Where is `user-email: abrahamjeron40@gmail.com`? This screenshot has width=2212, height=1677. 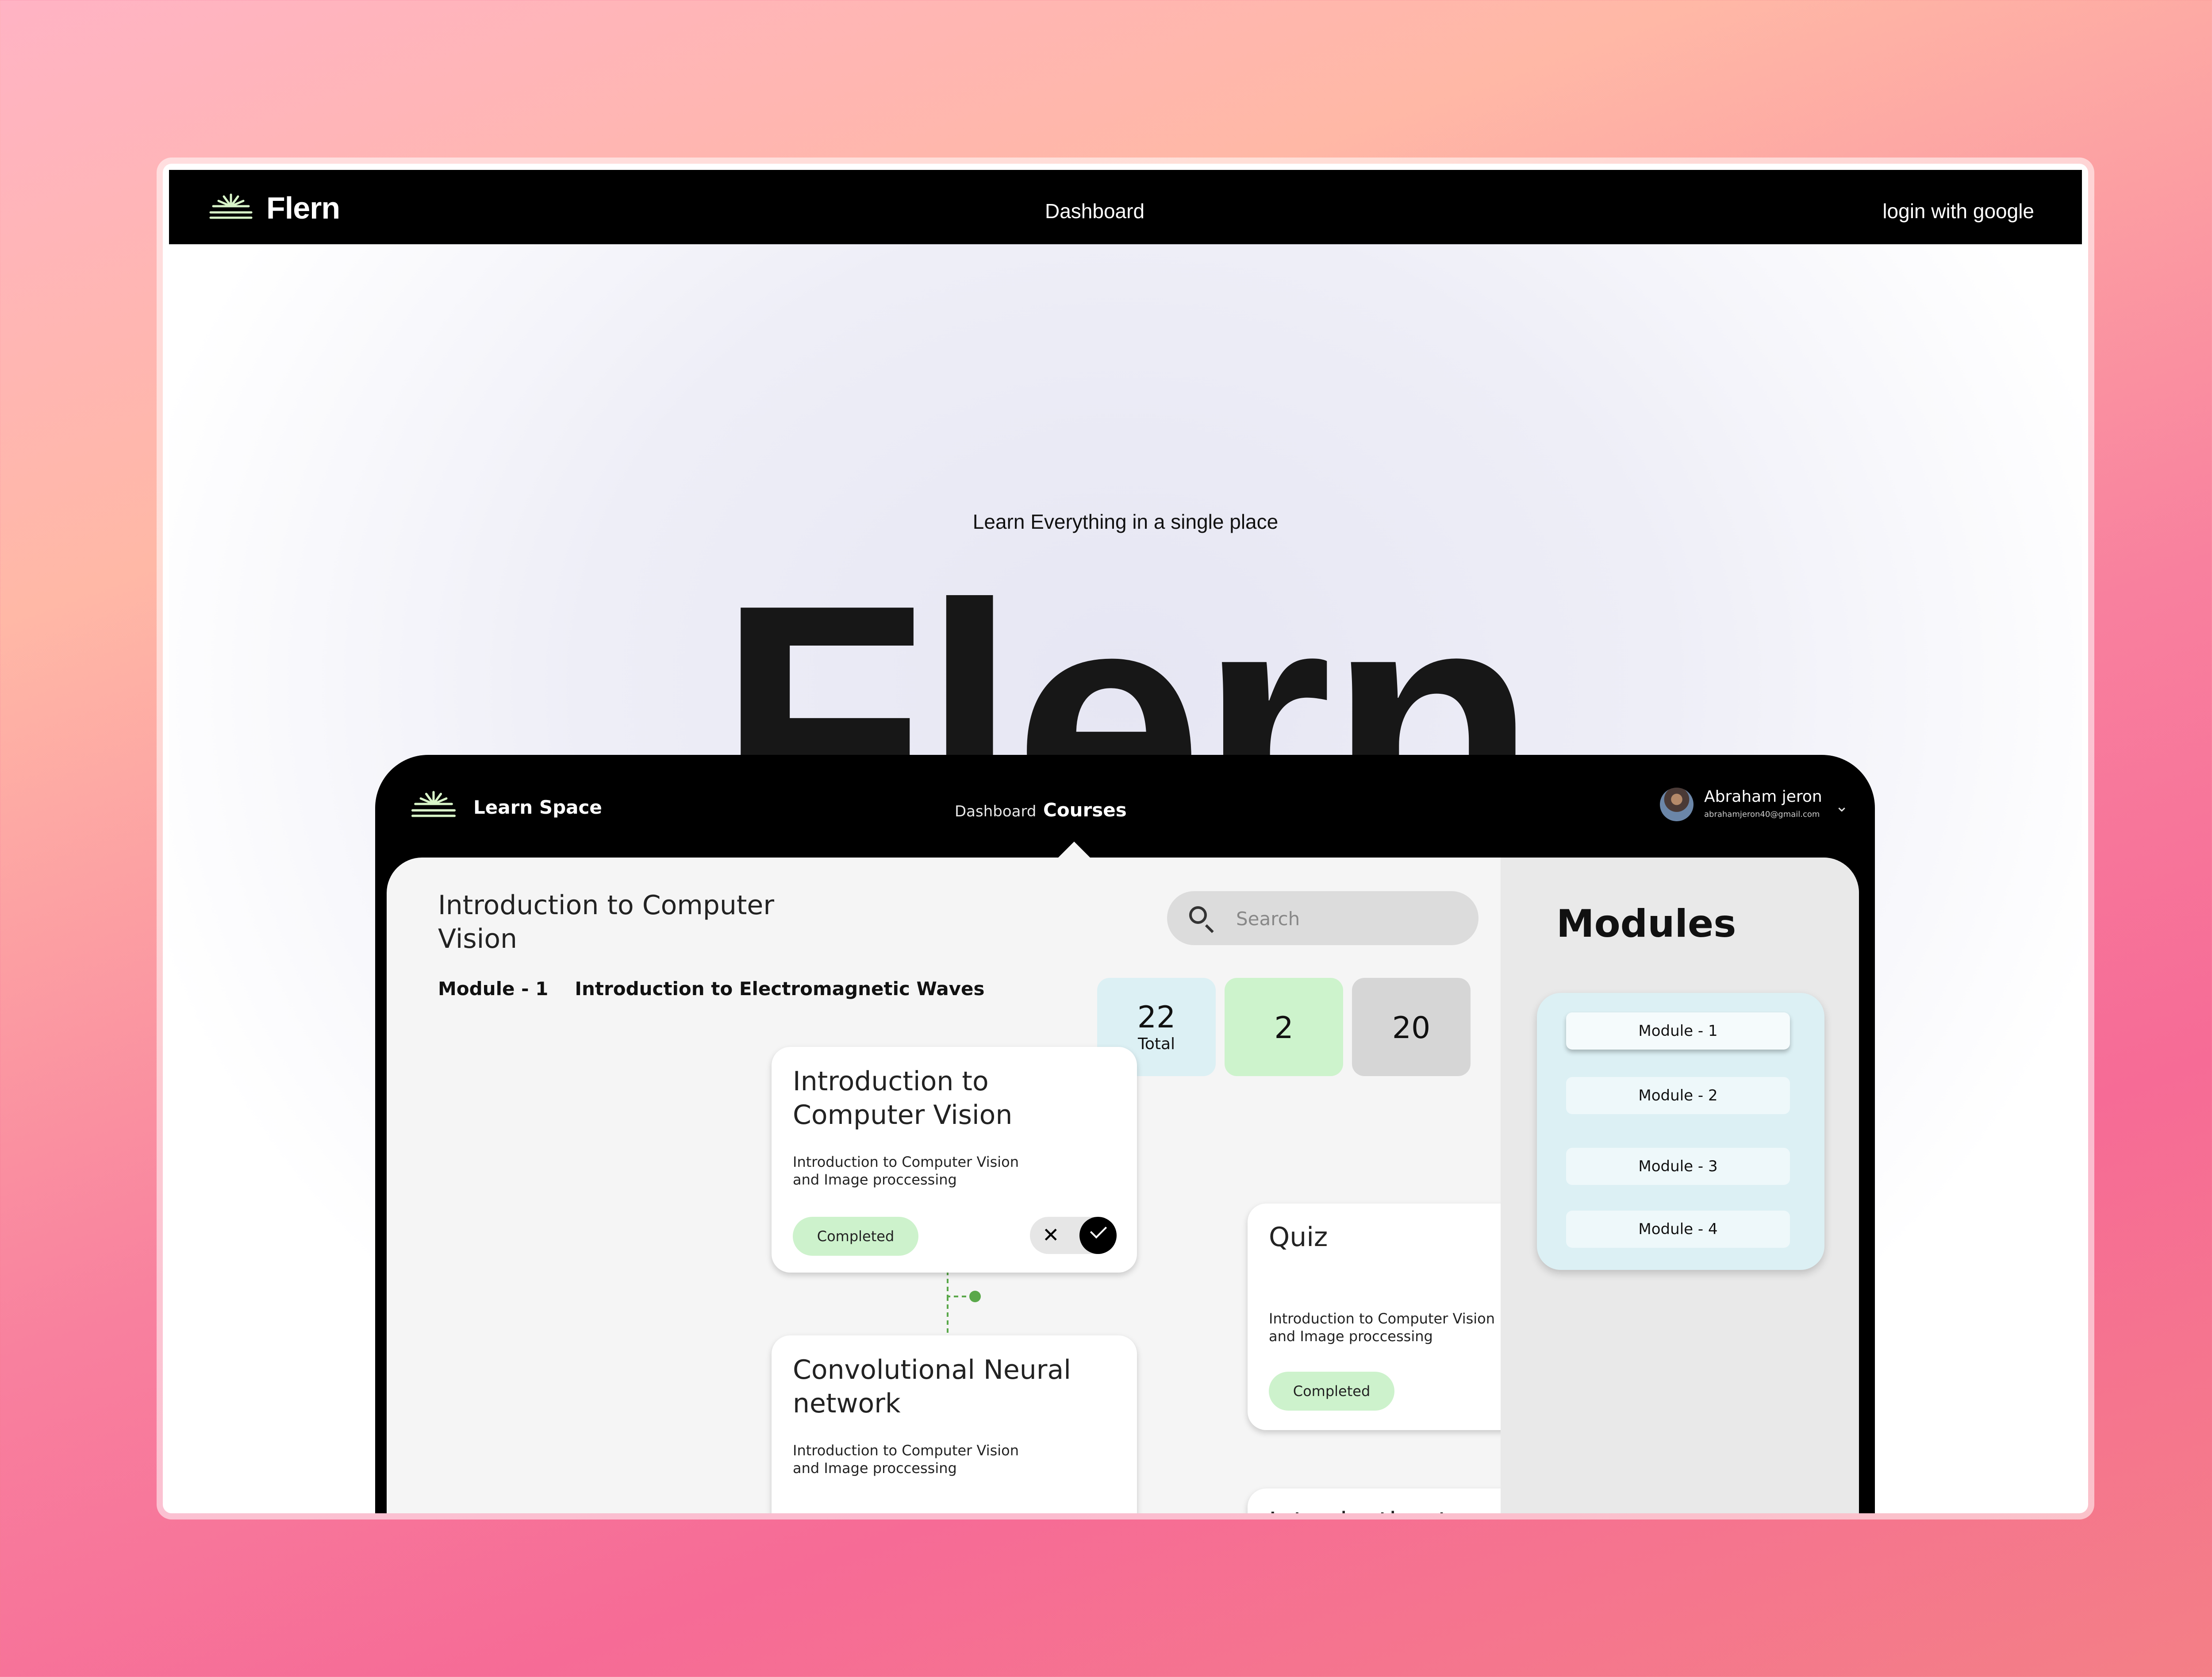 user-email: abrahamjeron40@gmail.com is located at coordinates (1762, 814).